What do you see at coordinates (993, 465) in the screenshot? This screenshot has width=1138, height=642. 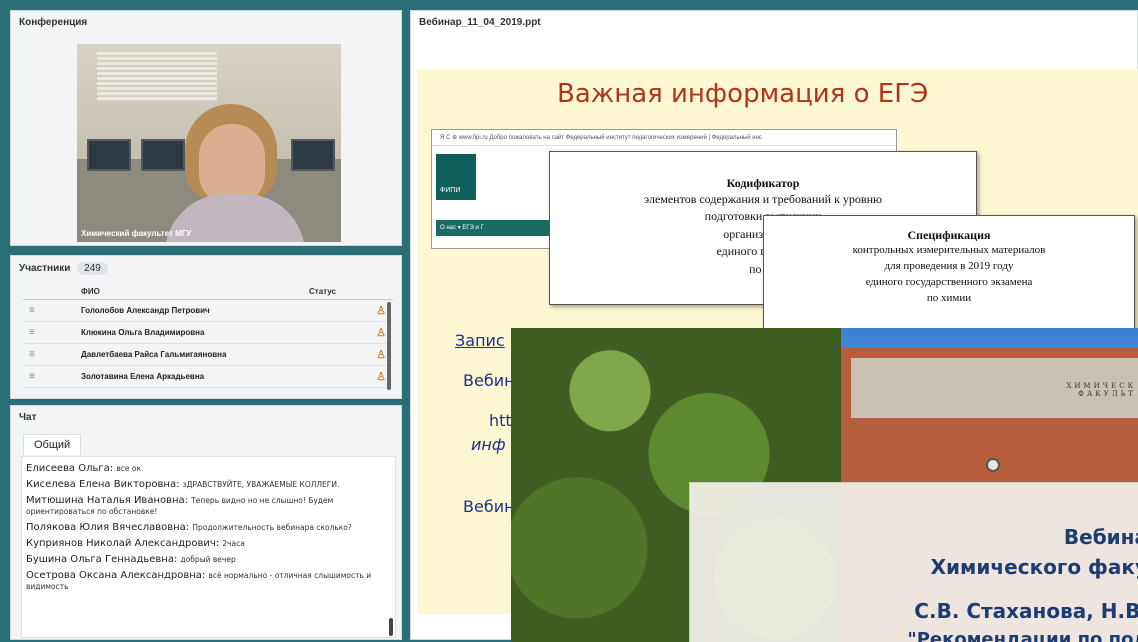 I see `photo-clock` at bounding box center [993, 465].